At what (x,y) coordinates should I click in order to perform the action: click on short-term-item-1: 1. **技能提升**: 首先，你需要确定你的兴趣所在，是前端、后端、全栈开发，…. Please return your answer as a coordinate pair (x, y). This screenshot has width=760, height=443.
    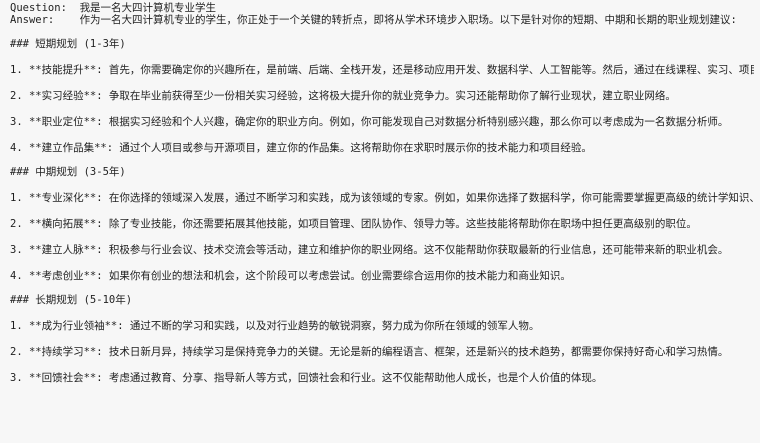
    Looking at the image, I should click on (382, 70).